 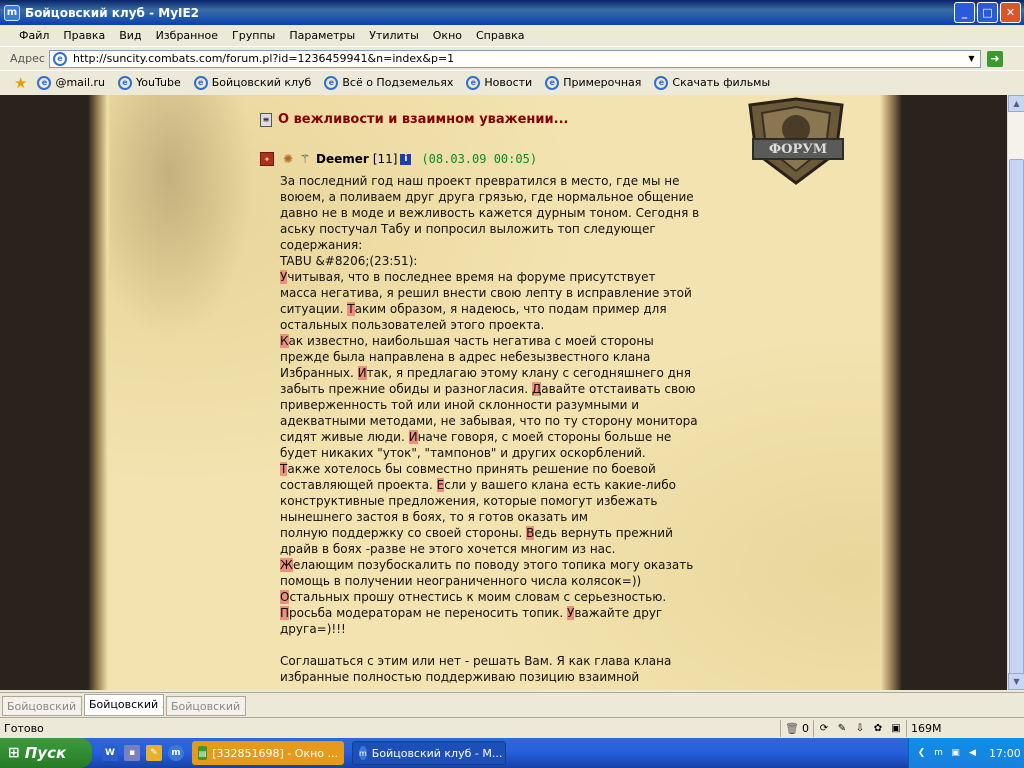 What do you see at coordinates (1005, 753) in the screenshot?
I see `clock: 17:00` at bounding box center [1005, 753].